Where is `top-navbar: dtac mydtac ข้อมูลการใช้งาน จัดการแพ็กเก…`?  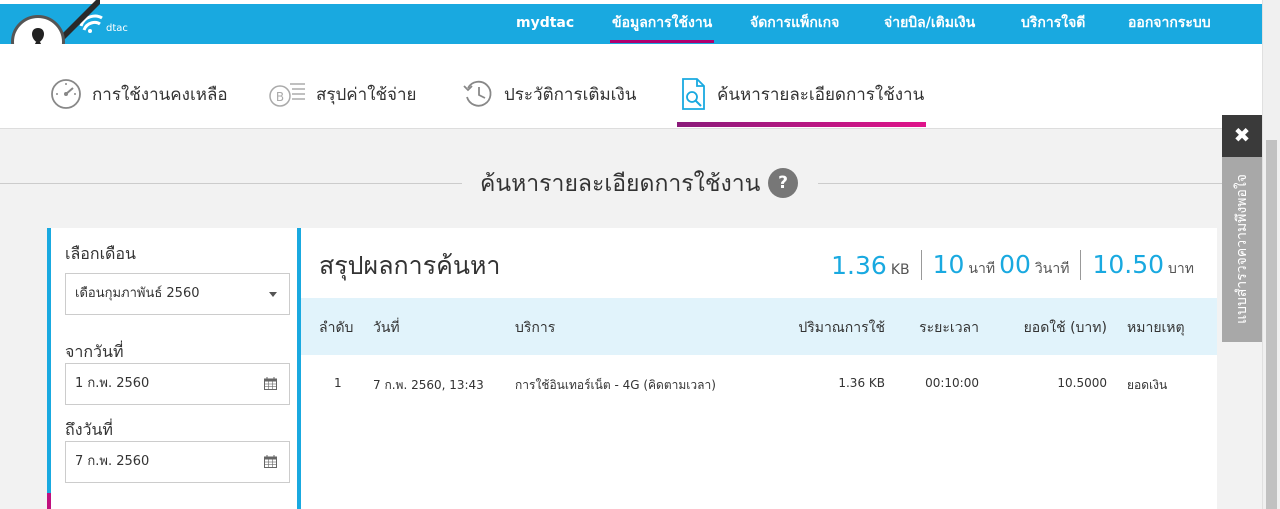 top-navbar: dtac mydtac ข้อมูลการใช้งาน จัดการแพ็กเก… is located at coordinates (631, 22).